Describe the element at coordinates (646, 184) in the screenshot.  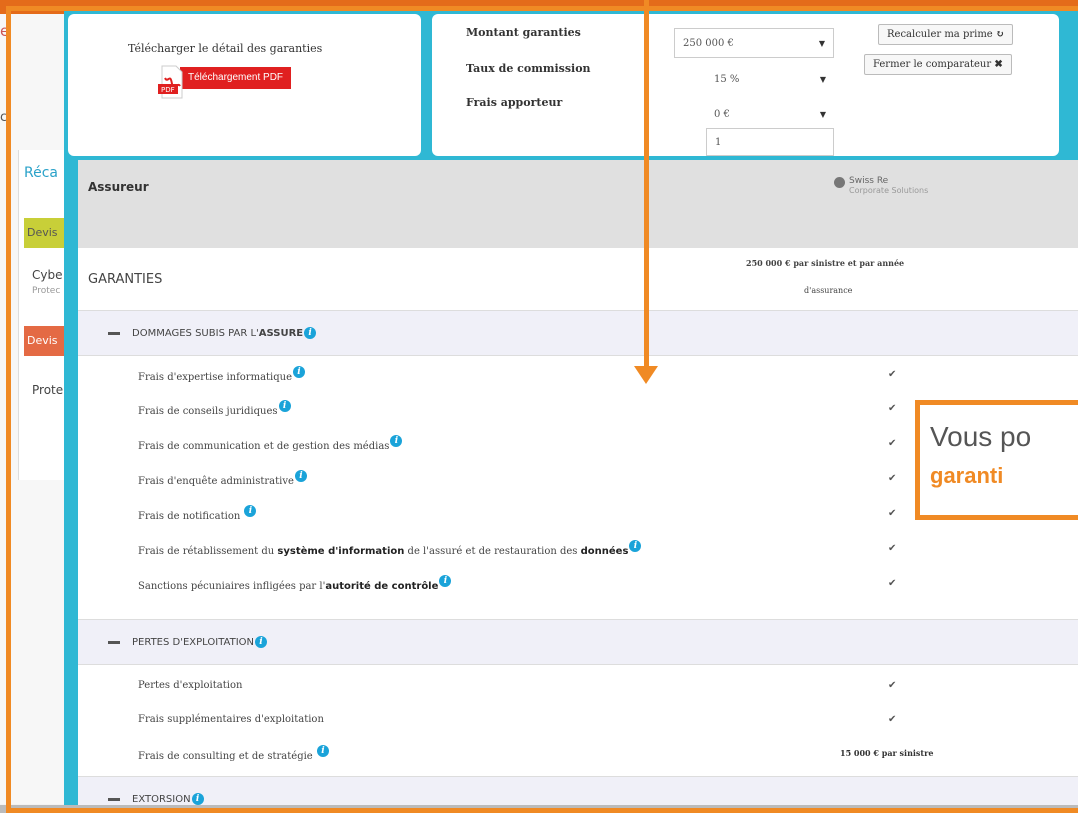
I see `annotation-arrow-line` at that location.